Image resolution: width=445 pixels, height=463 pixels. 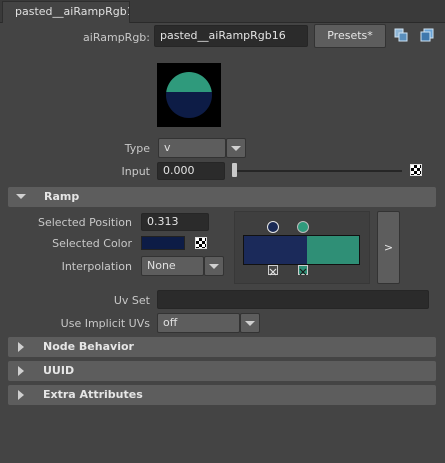 What do you see at coordinates (21, 196) in the screenshot?
I see `collapse-arrow-icon` at bounding box center [21, 196].